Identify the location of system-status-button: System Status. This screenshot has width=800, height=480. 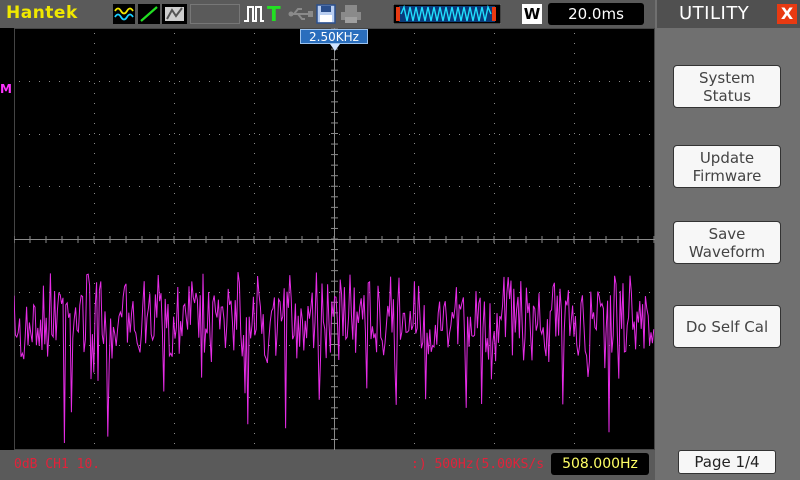
(727, 86).